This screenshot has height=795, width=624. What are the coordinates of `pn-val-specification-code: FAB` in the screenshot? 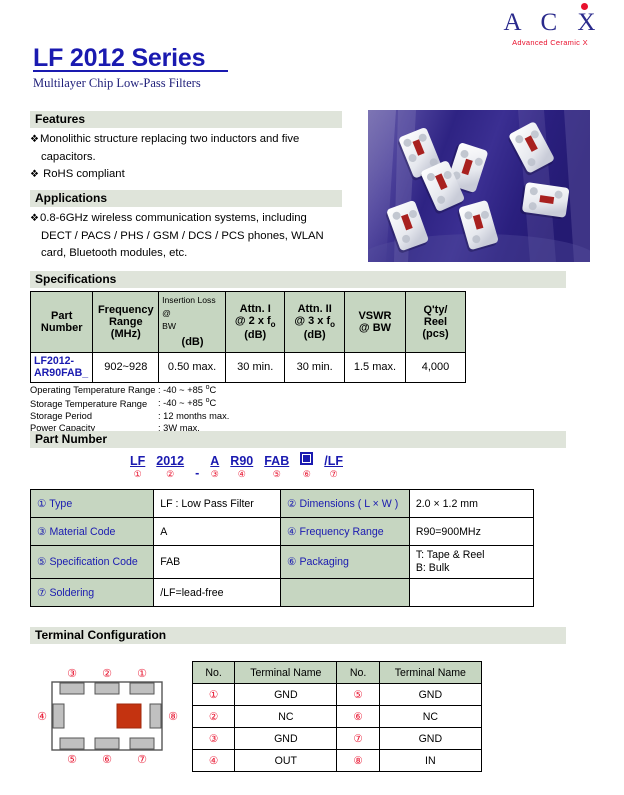 It's located at (217, 562).